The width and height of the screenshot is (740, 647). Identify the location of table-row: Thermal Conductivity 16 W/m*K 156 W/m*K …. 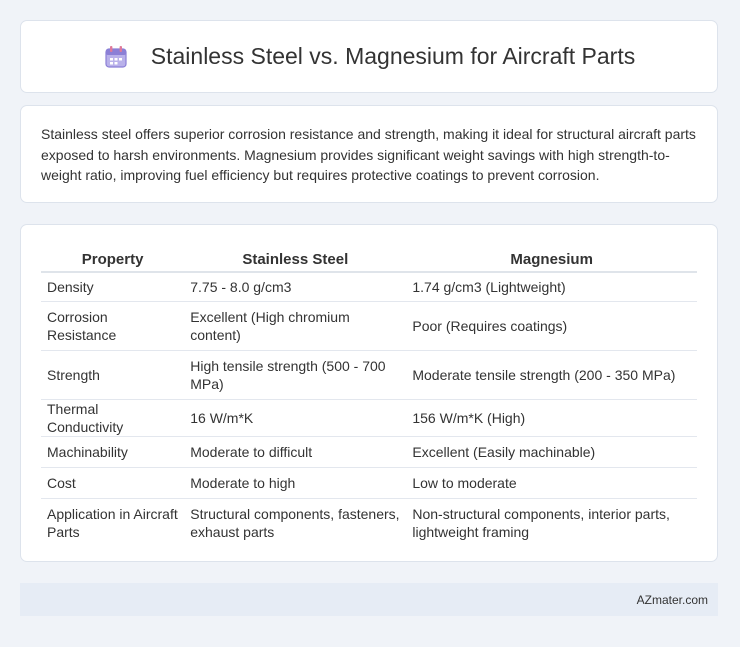
(369, 418).